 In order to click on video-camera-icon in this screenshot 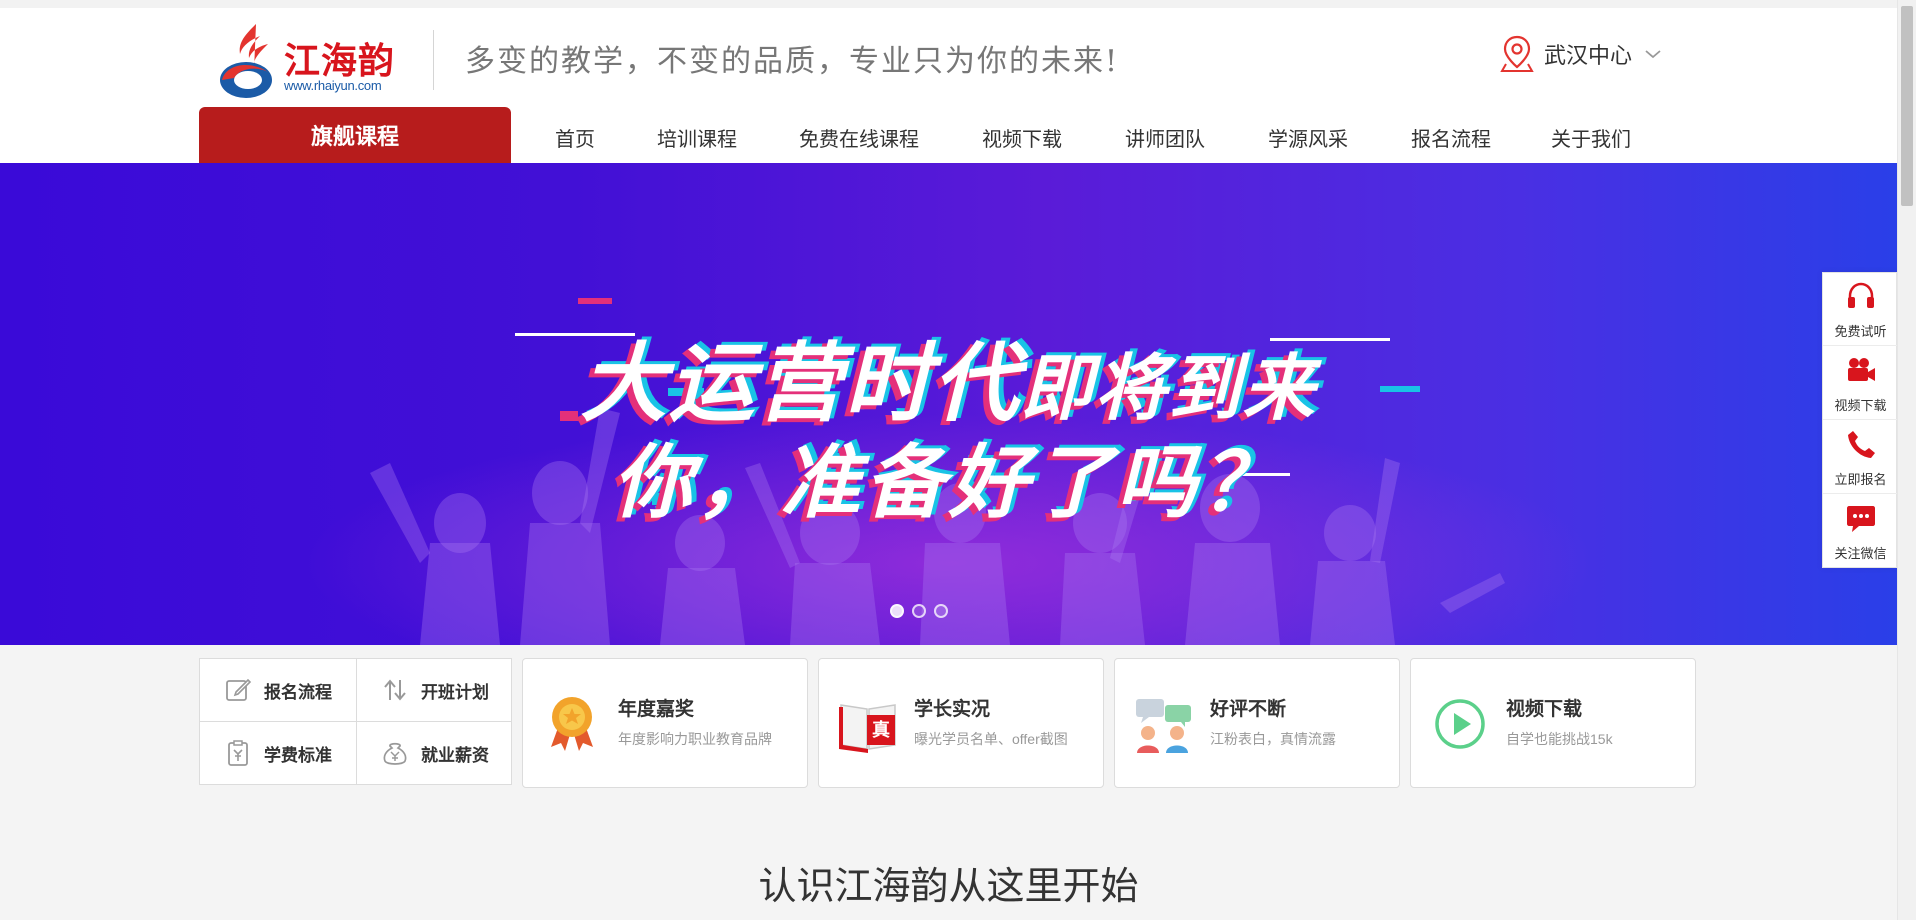, I will do `click(1861, 369)`.